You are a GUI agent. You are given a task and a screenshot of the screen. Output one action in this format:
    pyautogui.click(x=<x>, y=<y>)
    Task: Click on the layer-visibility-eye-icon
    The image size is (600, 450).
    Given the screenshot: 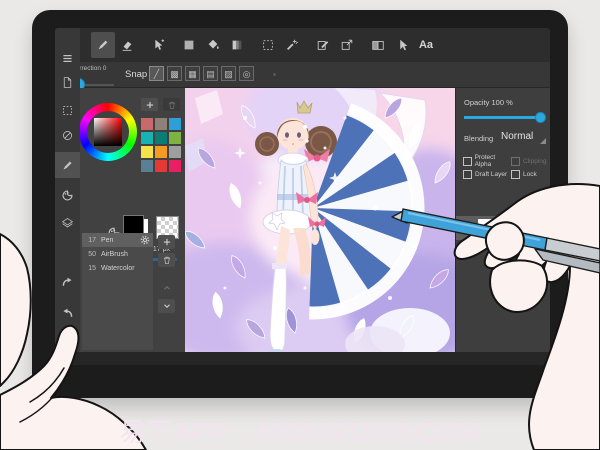 What is the action you would take?
    pyautogui.click(x=468, y=228)
    